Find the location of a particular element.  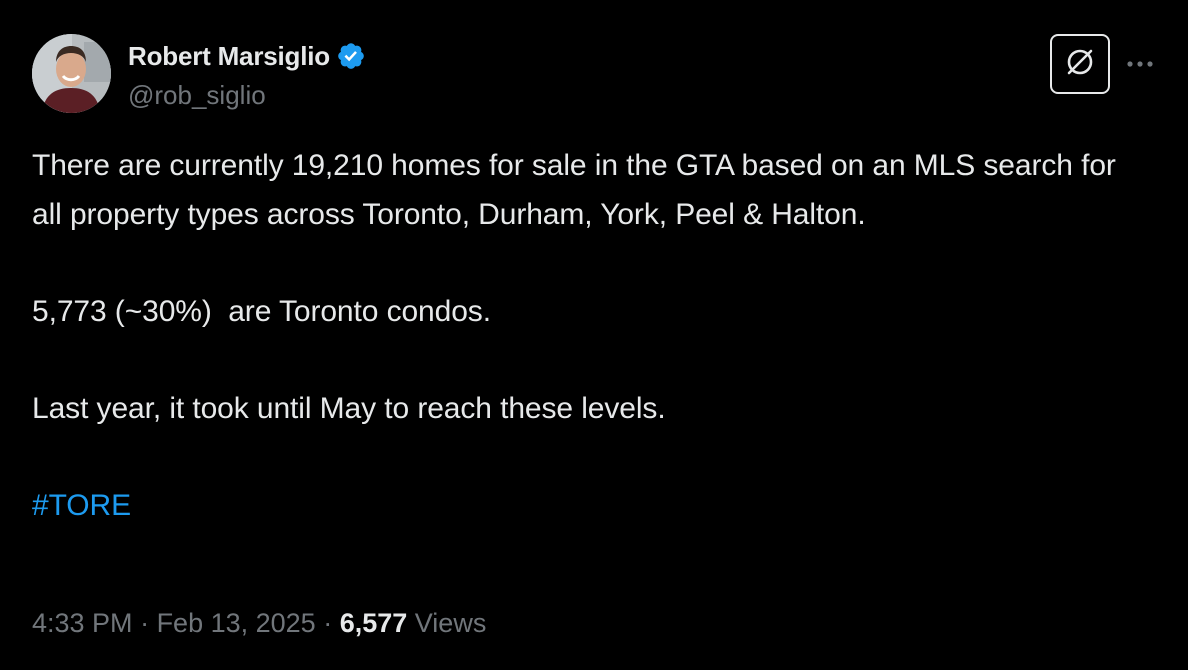

hashtag-paragraph: #TORE is located at coordinates (592, 506).